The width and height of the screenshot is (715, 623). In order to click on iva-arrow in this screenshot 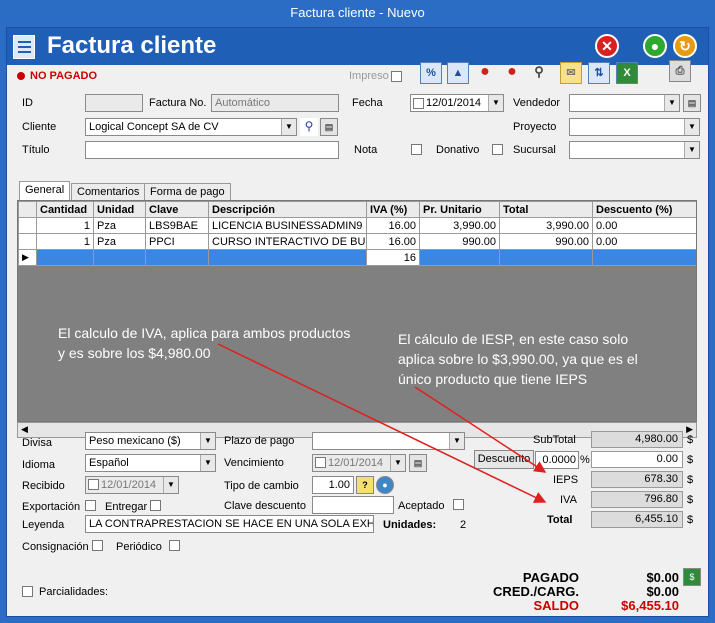, I will do `click(382, 423)`.